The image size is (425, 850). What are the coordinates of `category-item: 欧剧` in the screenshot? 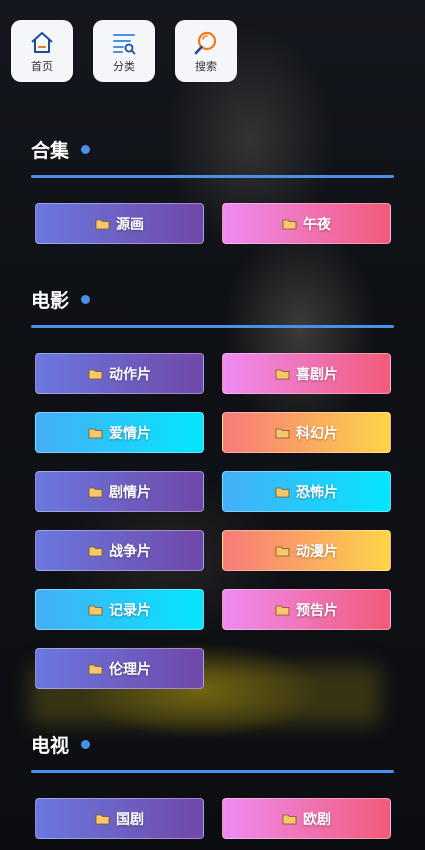 It's located at (306, 818).